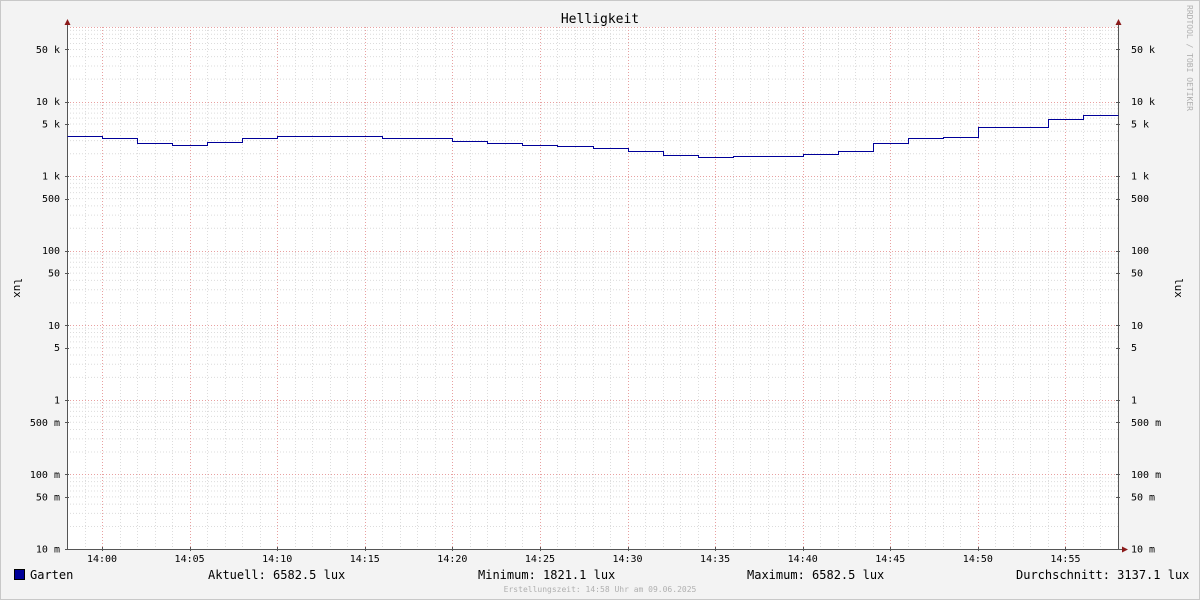 Image resolution: width=1200 pixels, height=600 pixels. I want to click on y-axis-label-right: lux, so click(1178, 288).